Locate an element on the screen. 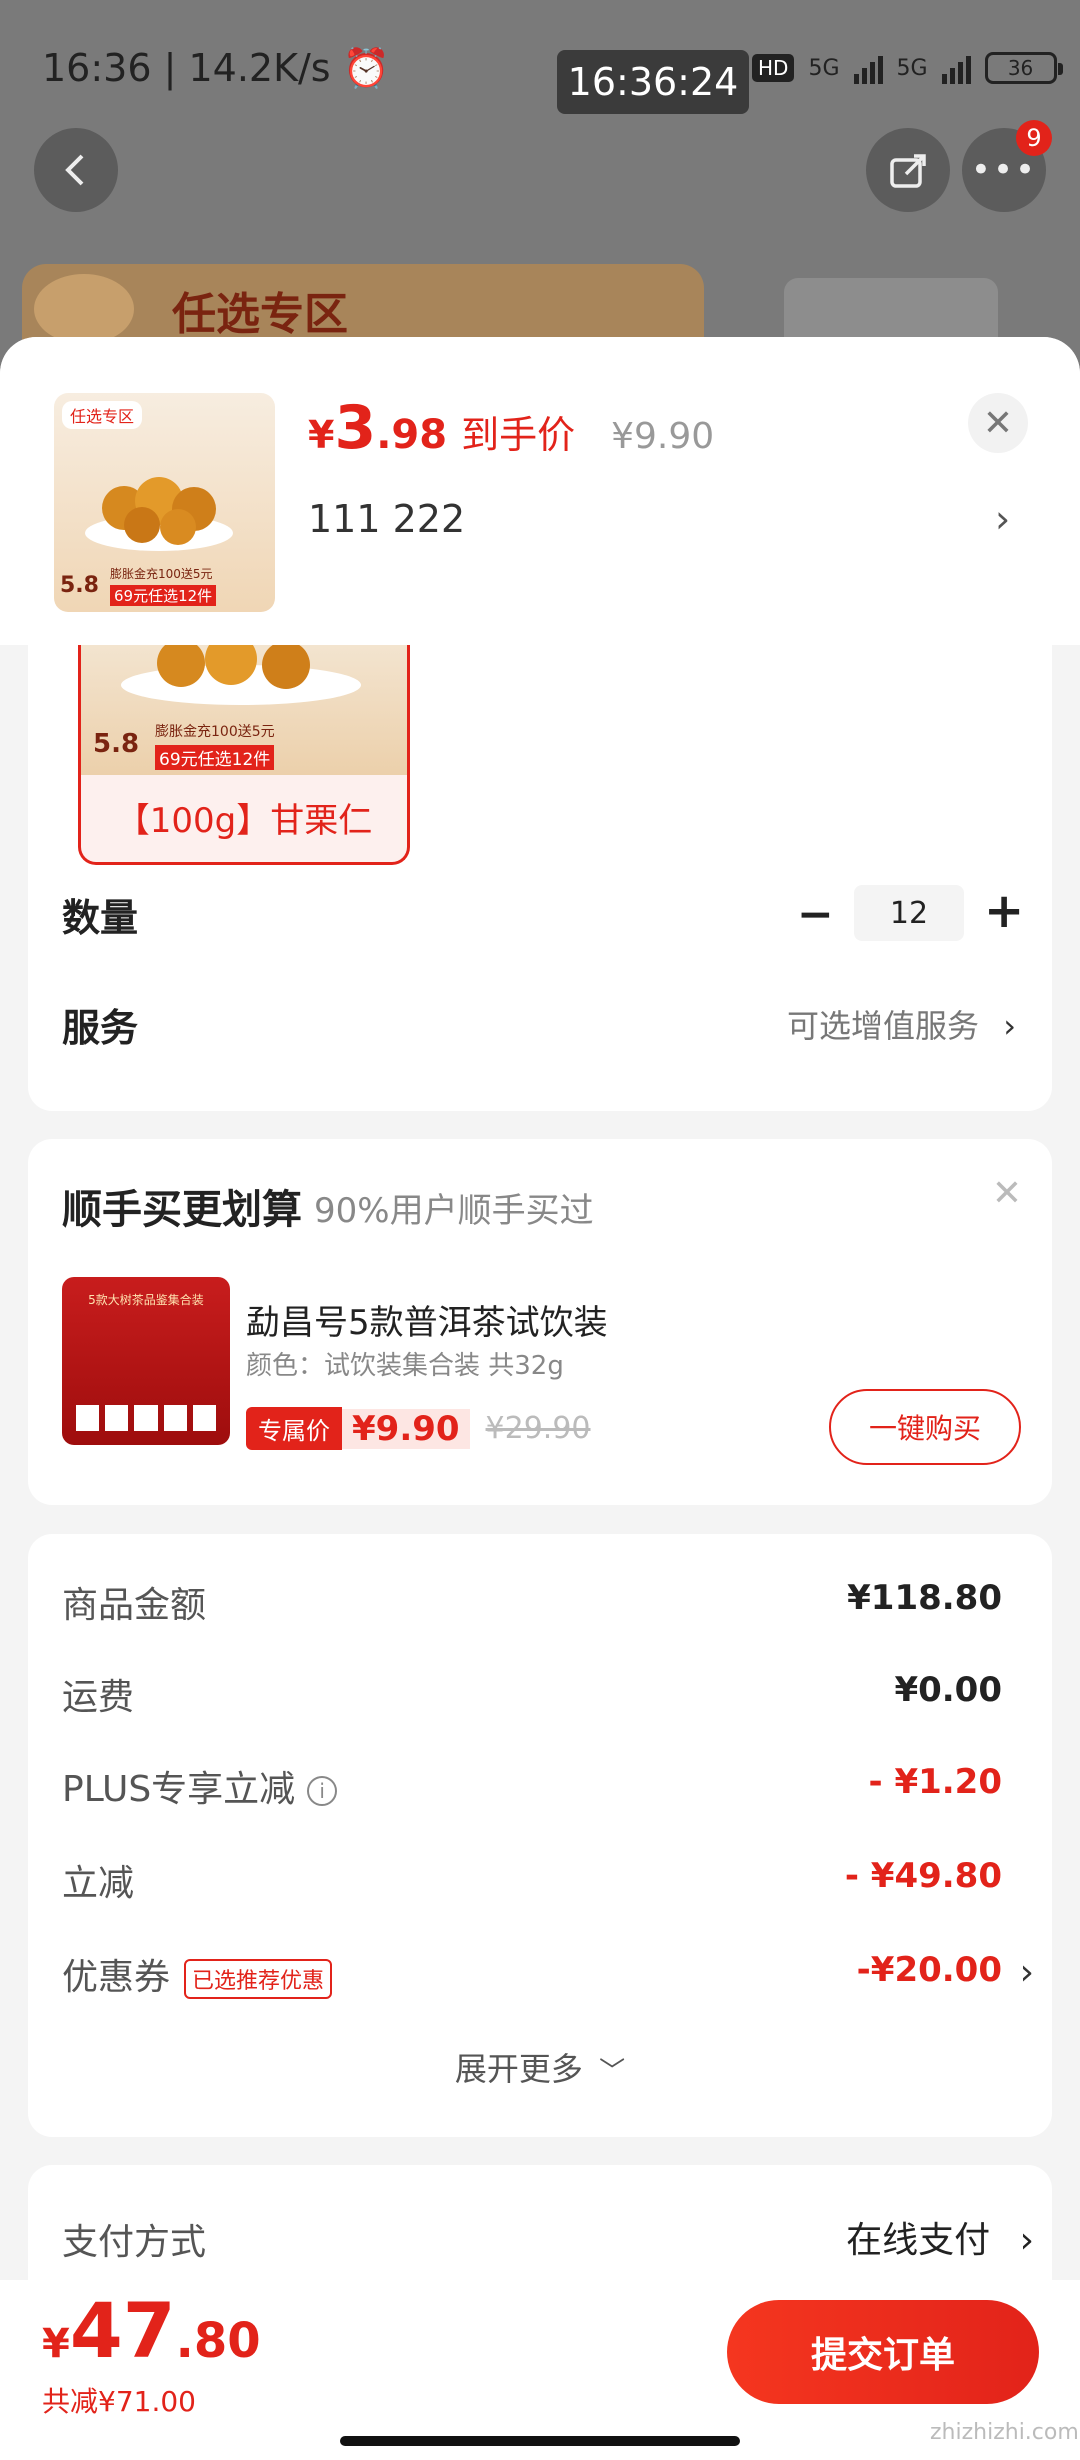 This screenshot has height=2460, width=1080. expand-more-button: 展开更多 ﹀ is located at coordinates (540, 2067).